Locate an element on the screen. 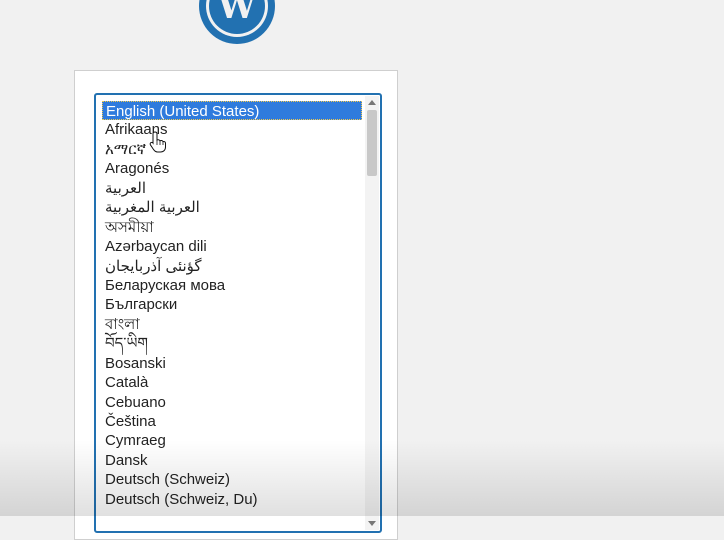 The height and width of the screenshot is (540, 724). language-option: Dansk is located at coordinates (232, 460).